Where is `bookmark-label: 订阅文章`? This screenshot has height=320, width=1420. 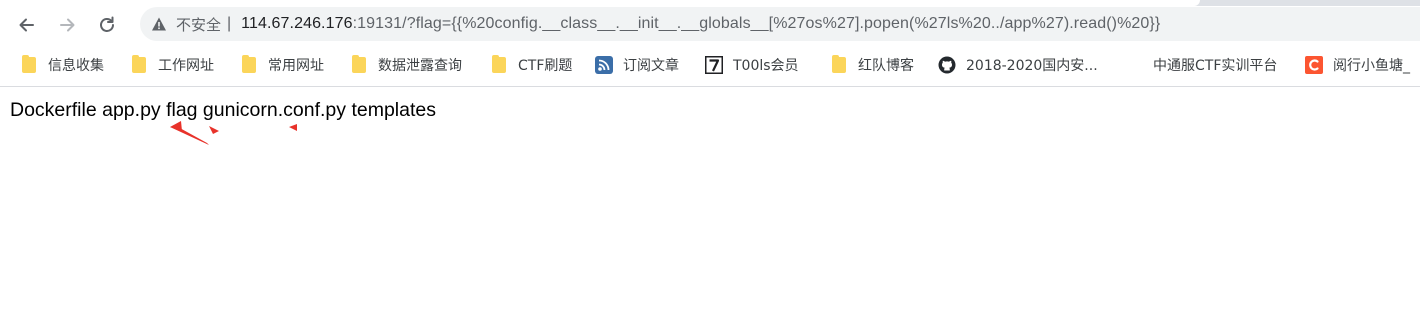 bookmark-label: 订阅文章 is located at coordinates (651, 66).